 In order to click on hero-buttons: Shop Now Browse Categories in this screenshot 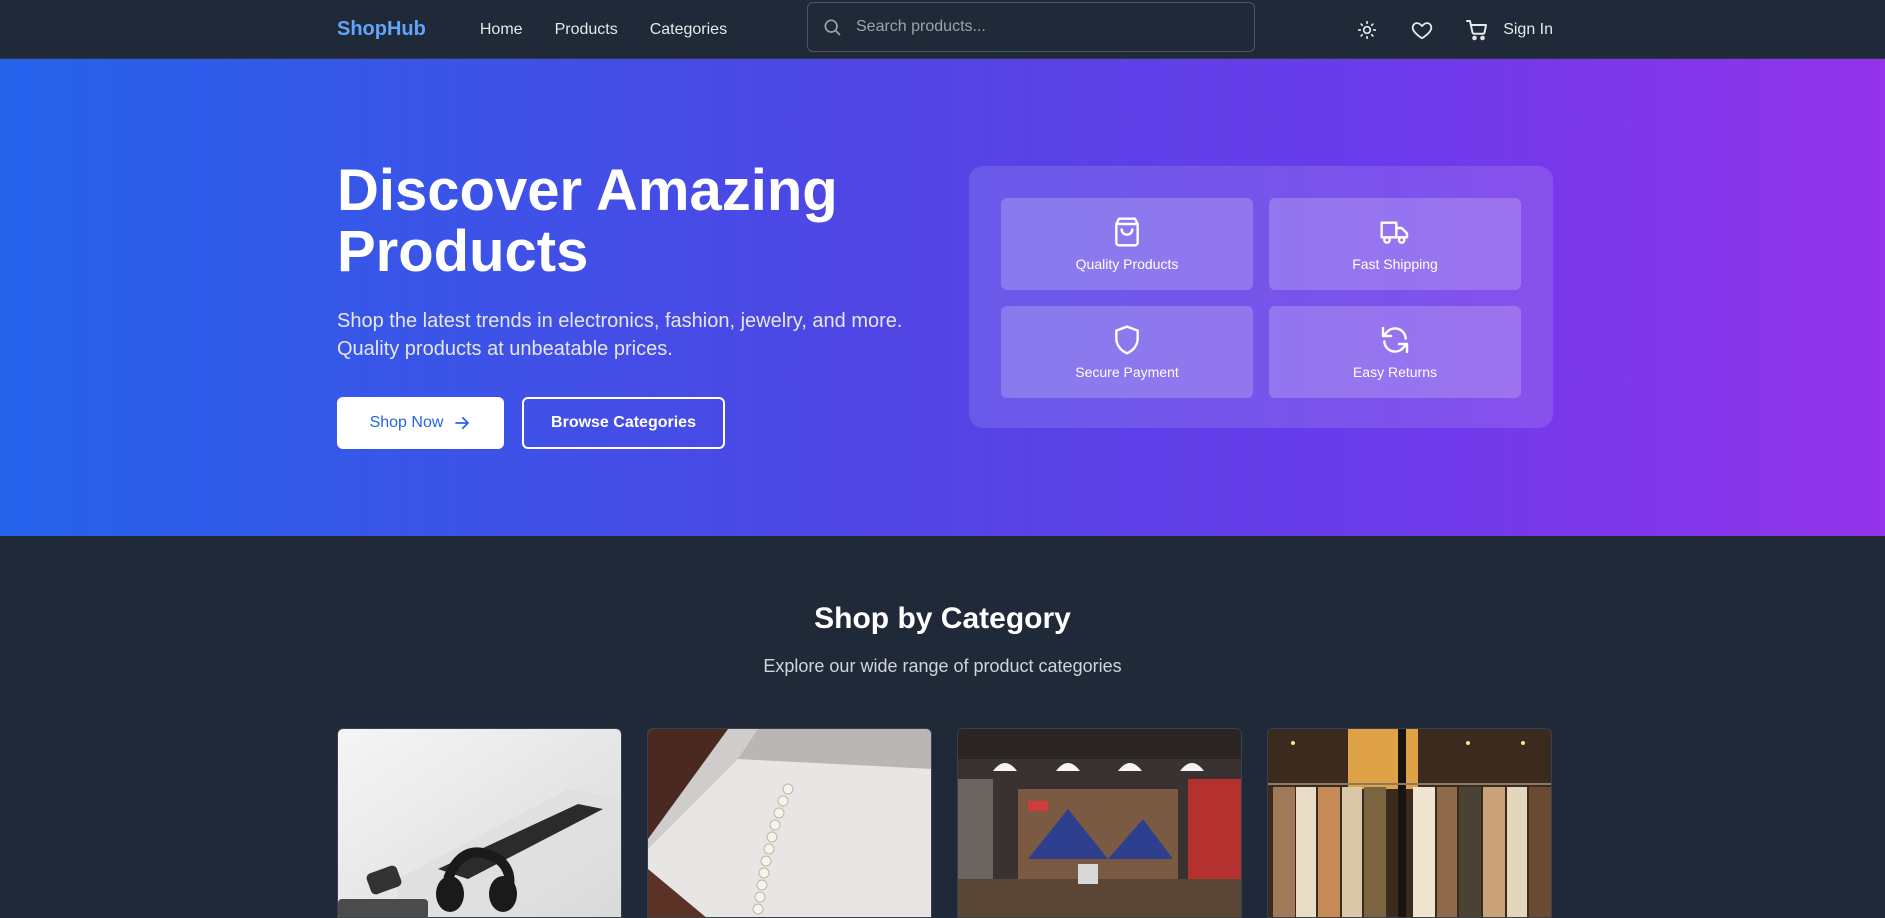, I will do `click(617, 423)`.